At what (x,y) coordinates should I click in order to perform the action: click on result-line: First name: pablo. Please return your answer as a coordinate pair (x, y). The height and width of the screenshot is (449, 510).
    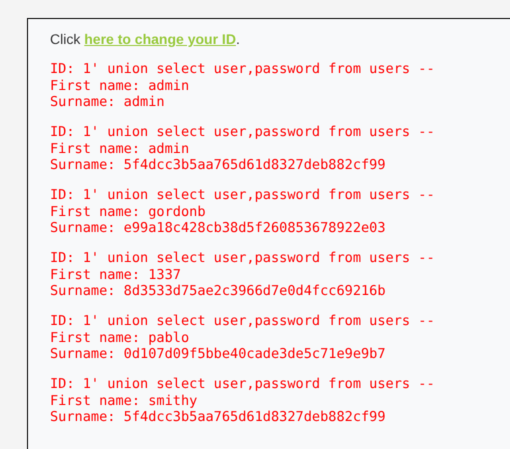
    Looking at the image, I should click on (120, 338).